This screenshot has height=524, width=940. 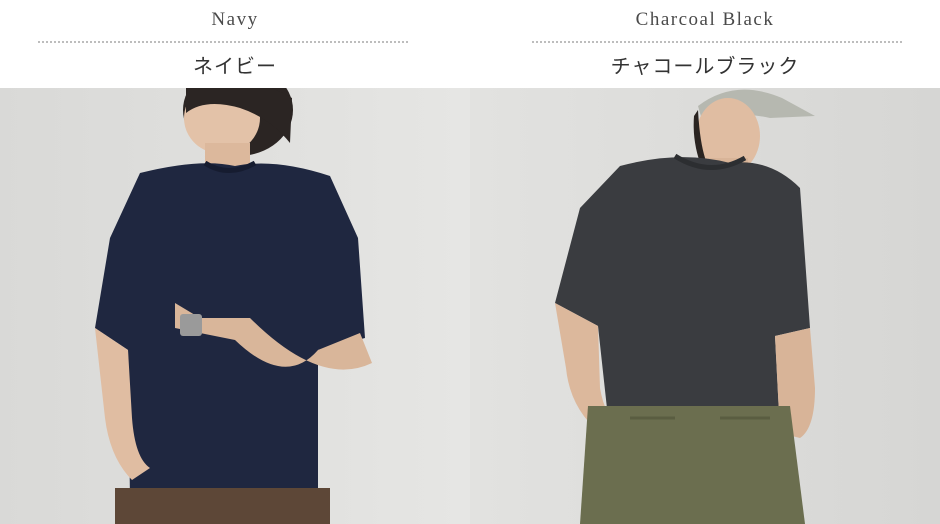 I want to click on color-caption: Navy ネイビー, so click(x=235, y=44).